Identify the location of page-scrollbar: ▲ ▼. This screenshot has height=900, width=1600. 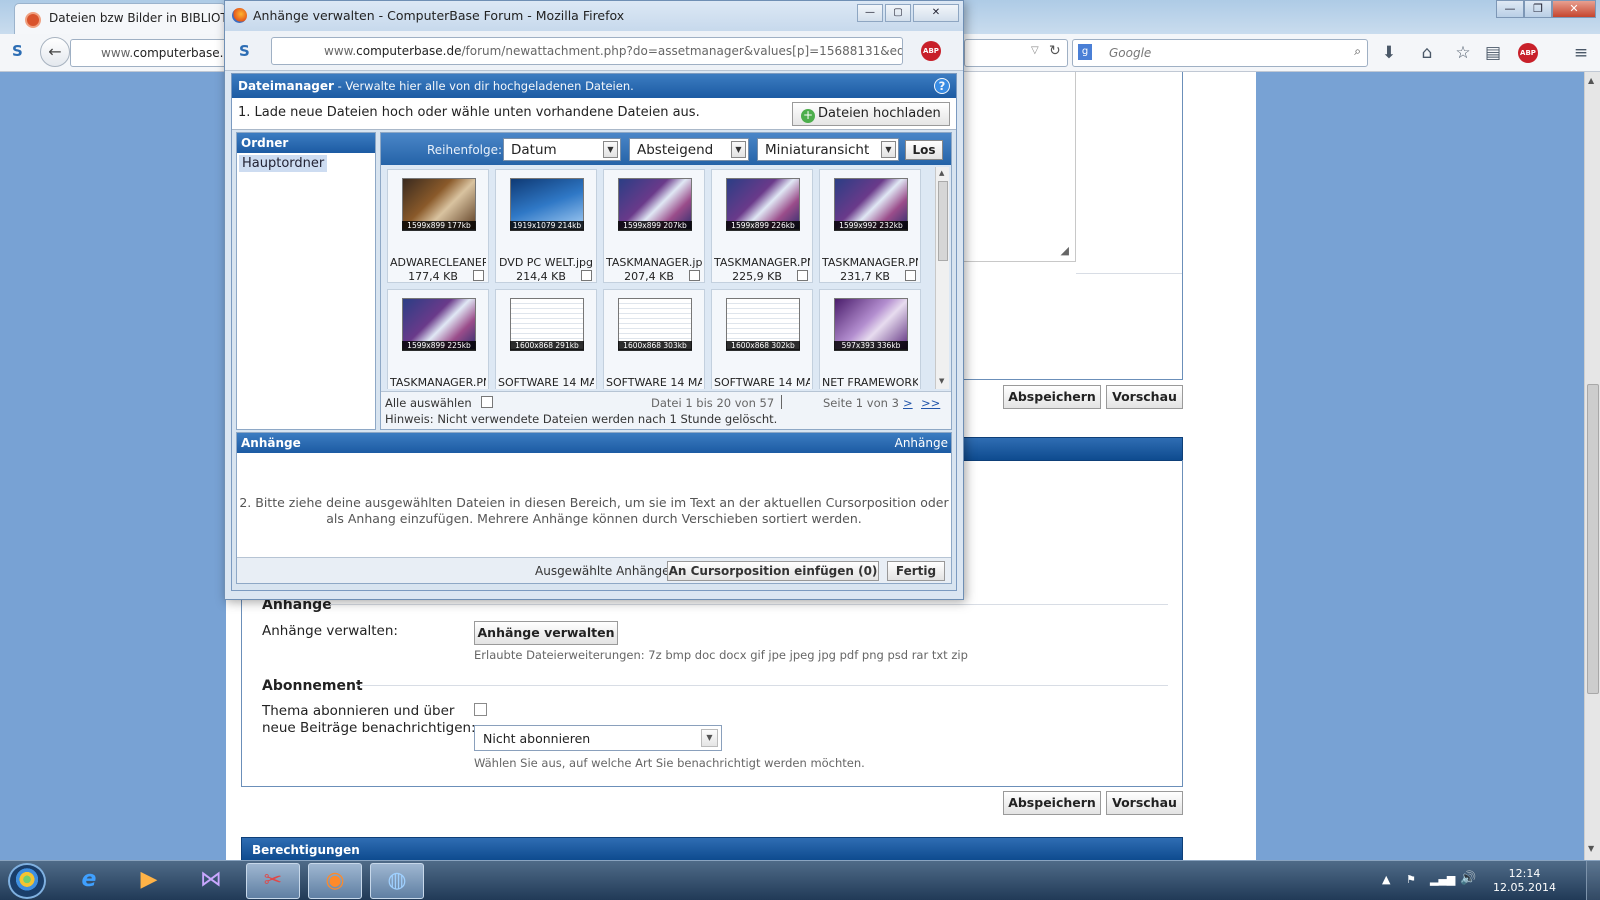
(1592, 466).